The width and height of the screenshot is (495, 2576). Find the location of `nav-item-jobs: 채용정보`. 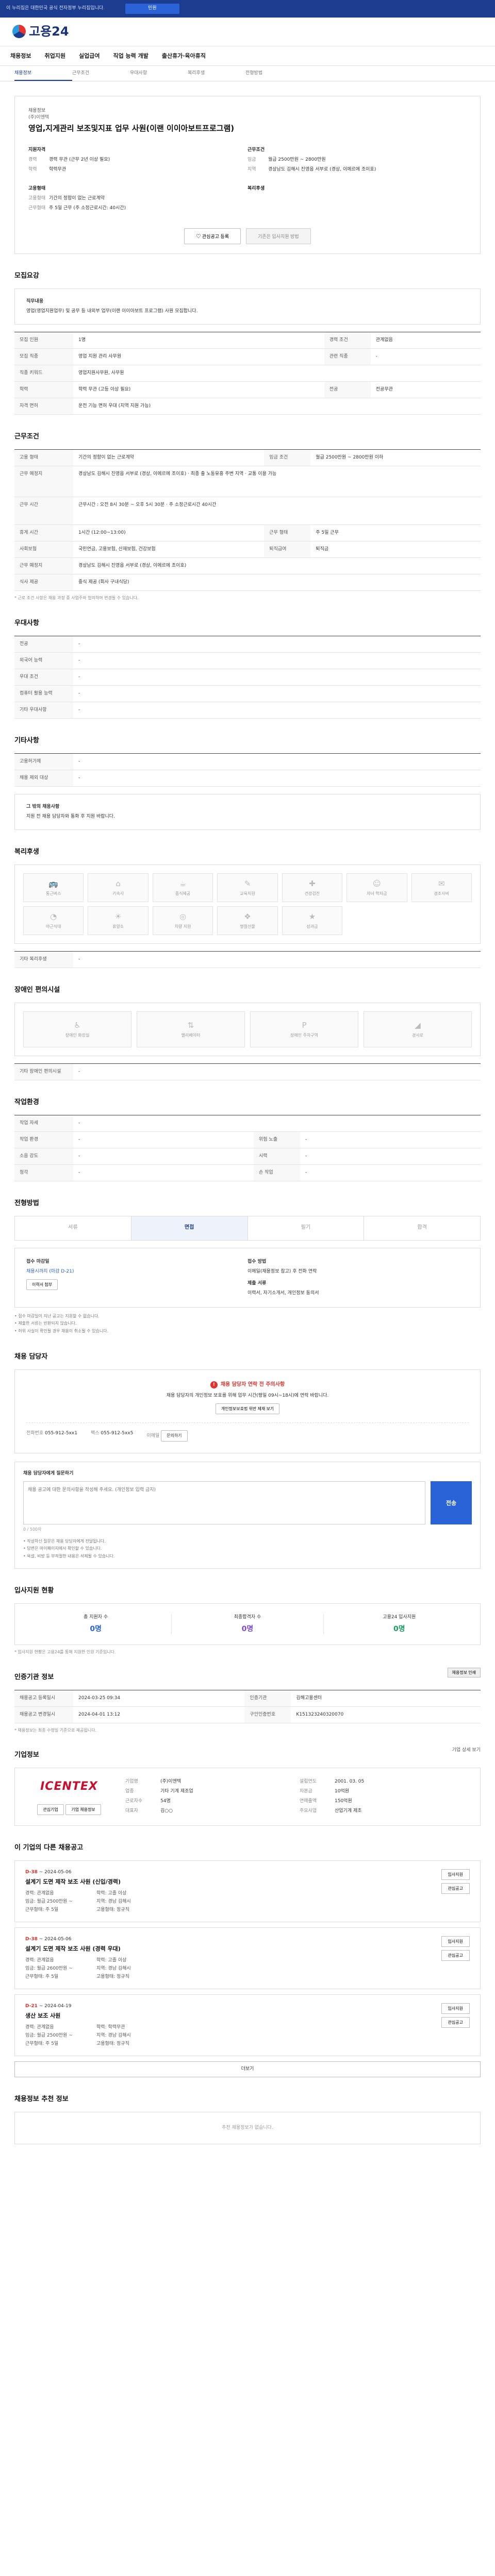

nav-item-jobs: 채용정보 is located at coordinates (20, 56).